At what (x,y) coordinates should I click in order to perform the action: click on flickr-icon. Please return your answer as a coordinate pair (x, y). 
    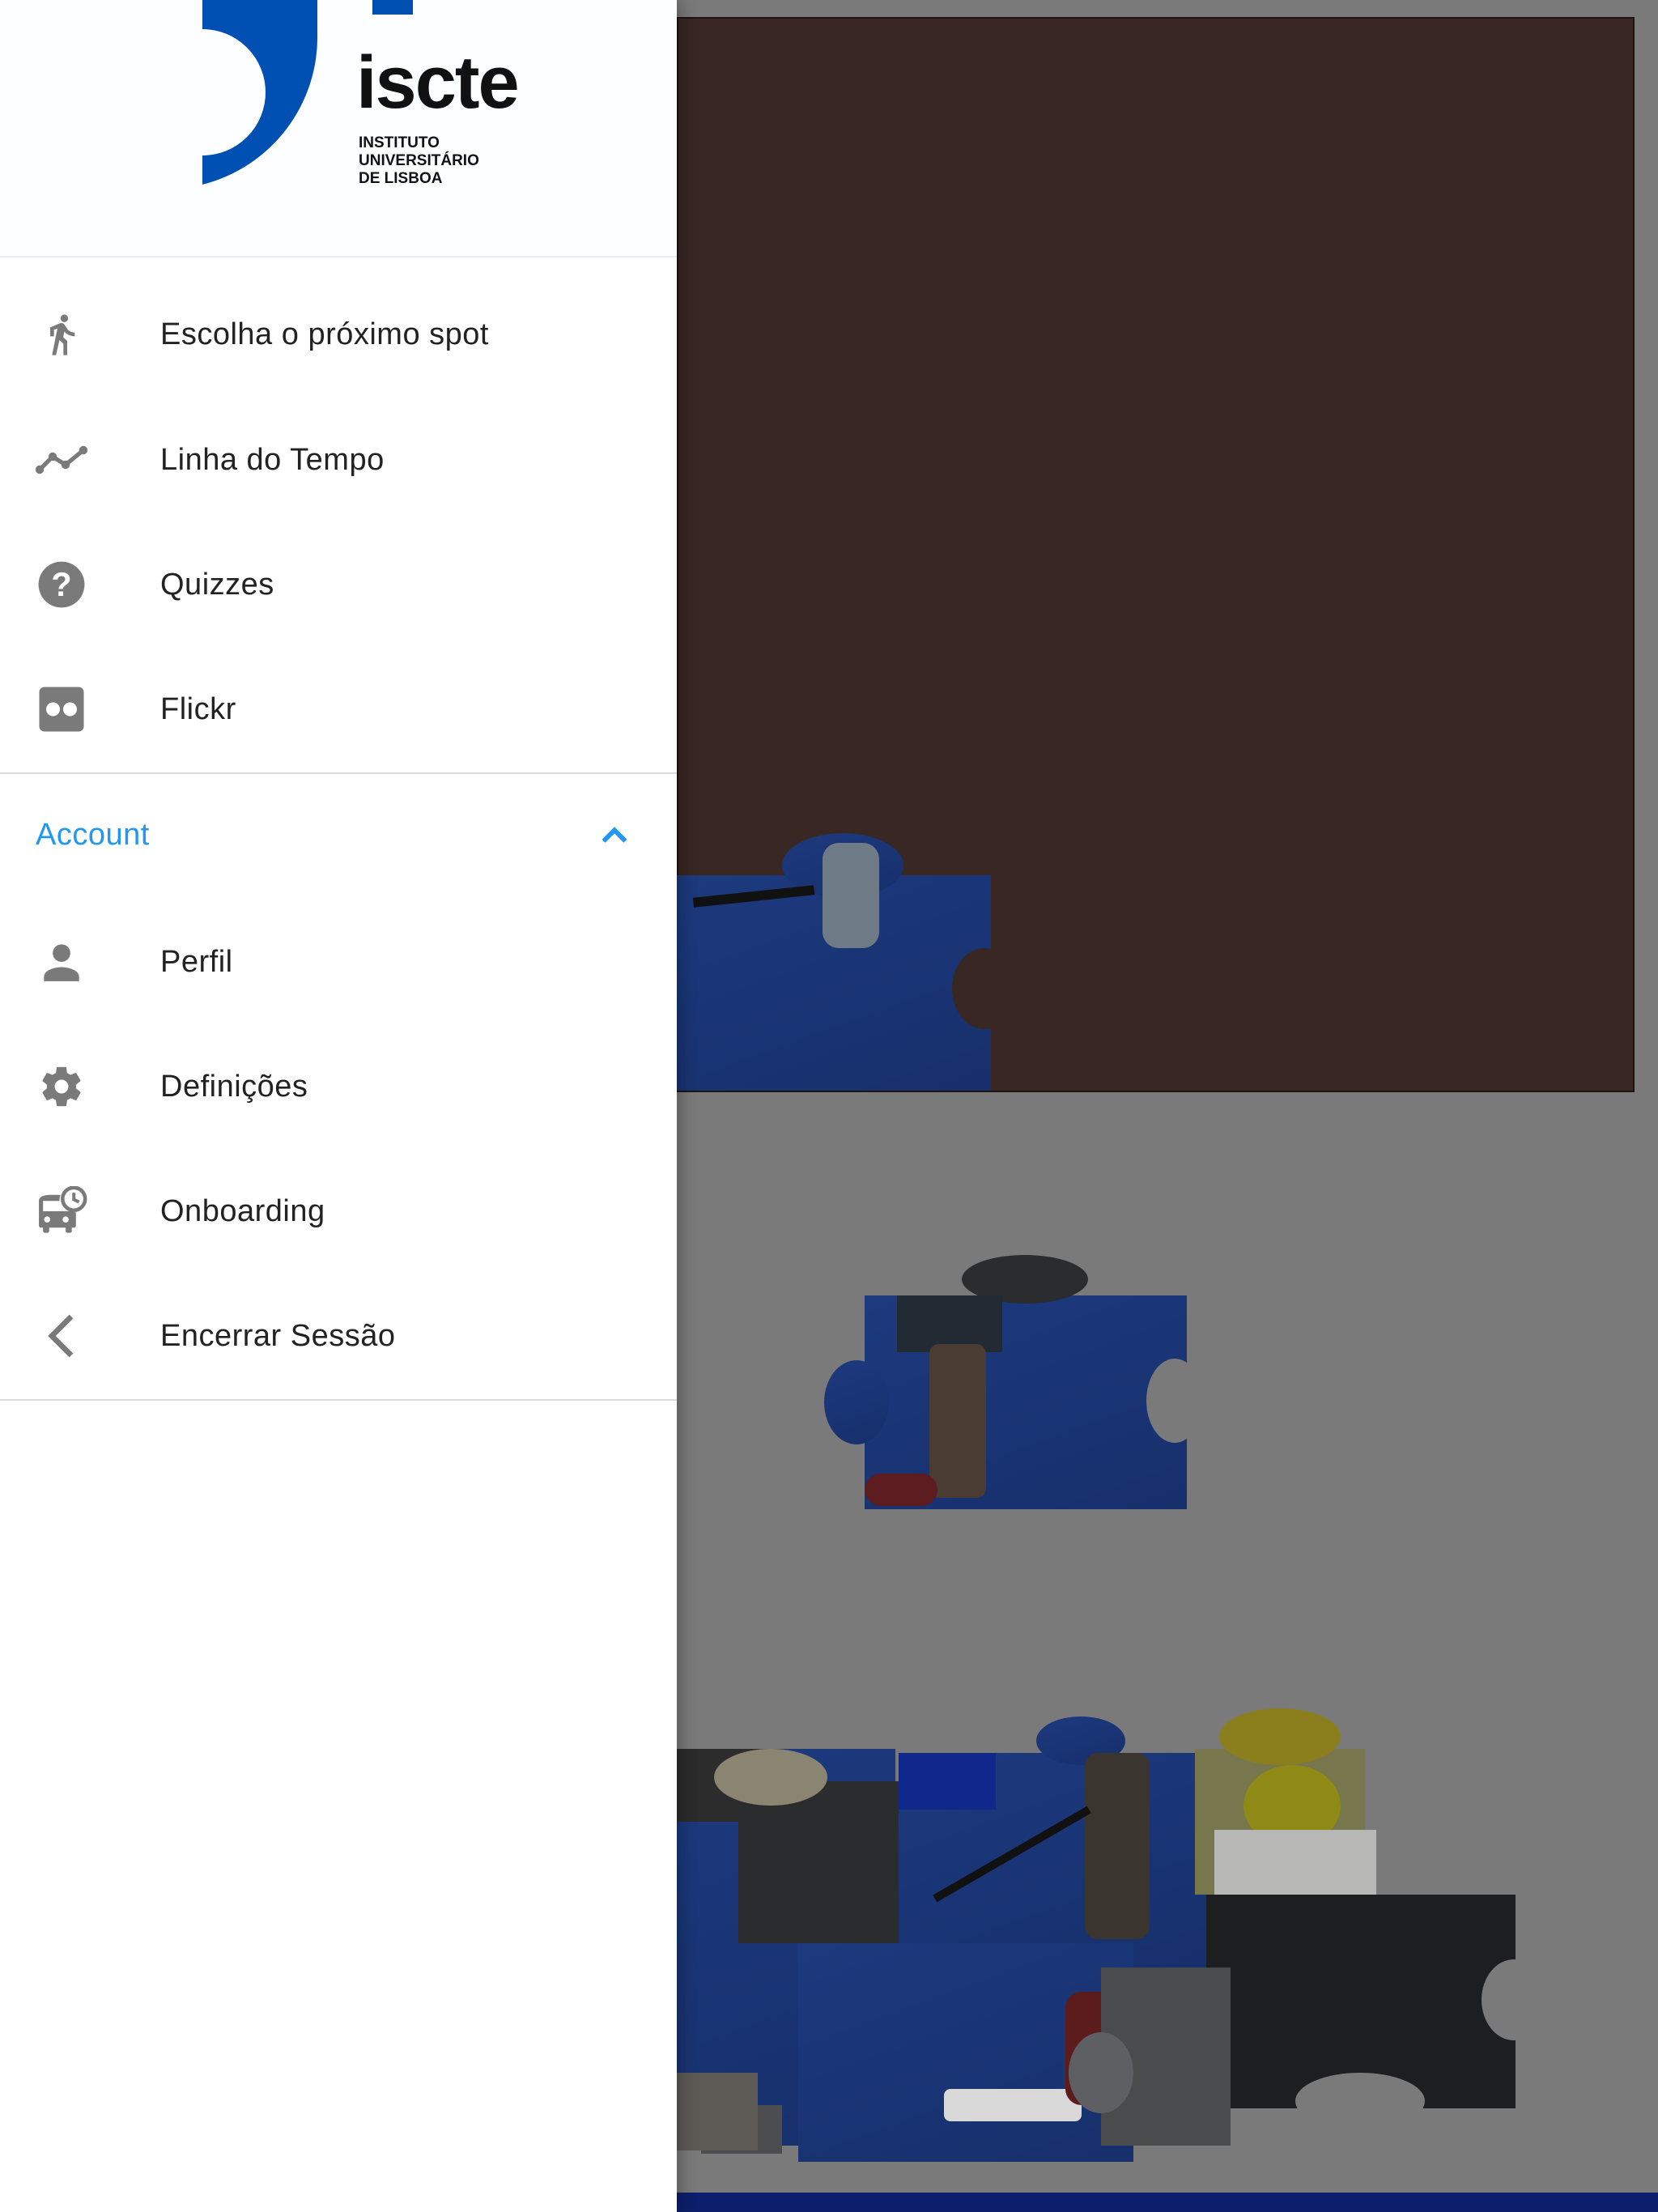
    Looking at the image, I should click on (61, 709).